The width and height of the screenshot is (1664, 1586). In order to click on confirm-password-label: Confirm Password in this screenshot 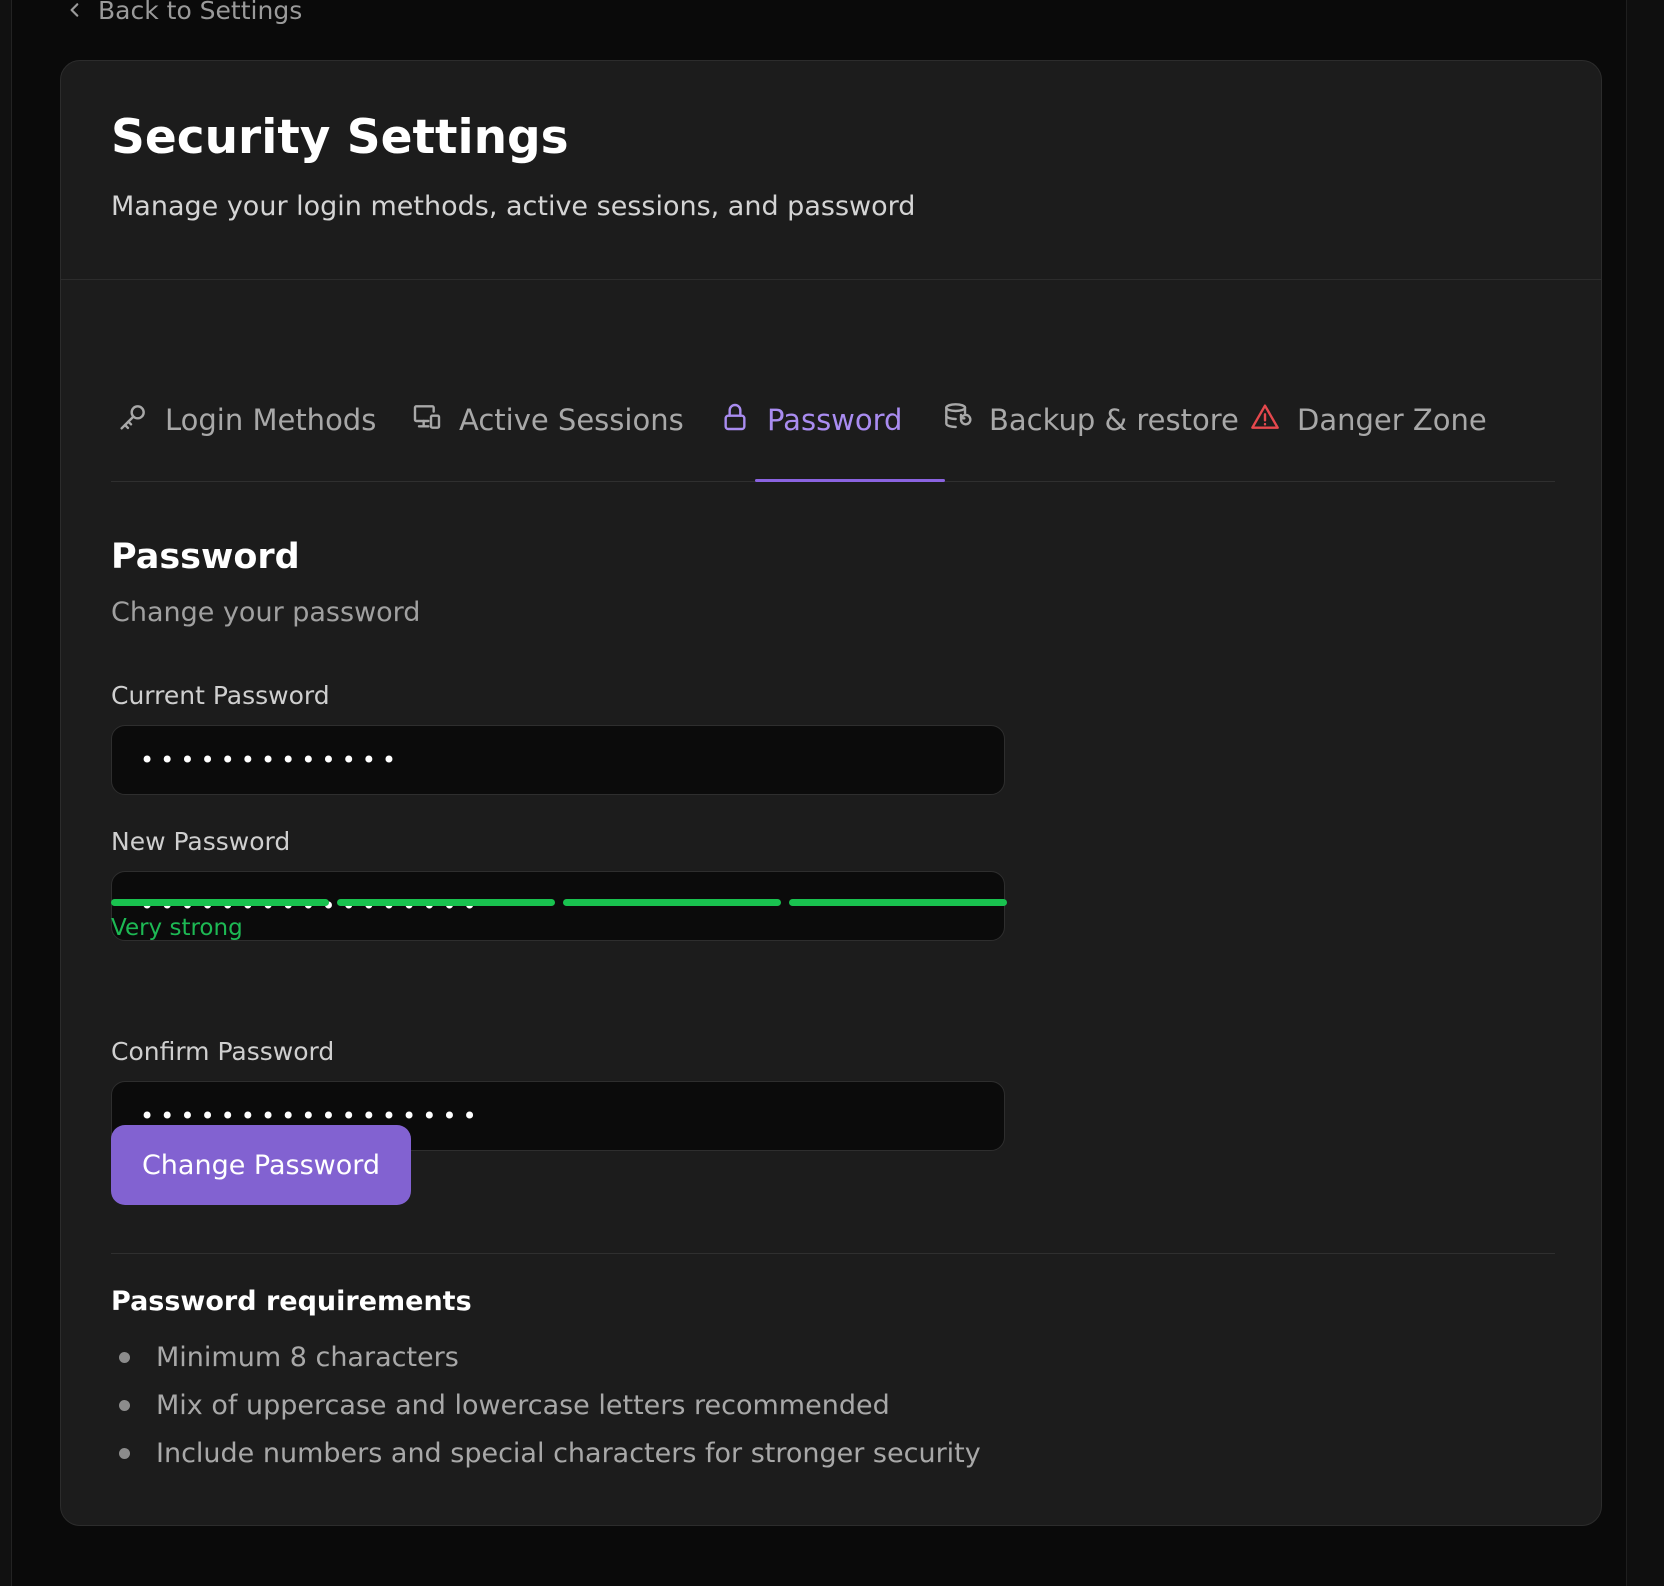, I will do `click(223, 1051)`.